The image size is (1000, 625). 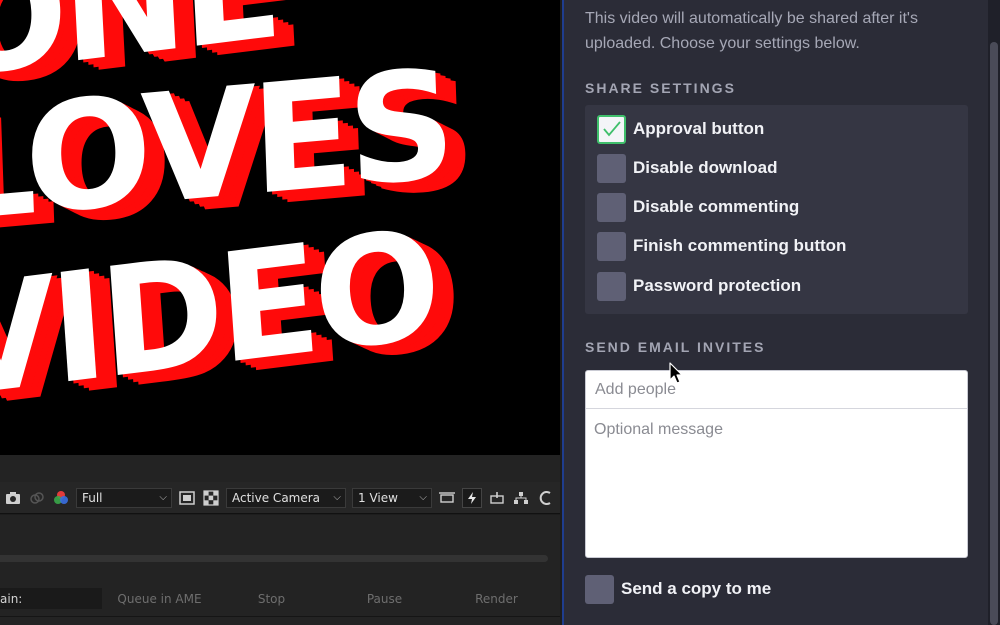 What do you see at coordinates (696, 588) in the screenshot?
I see `send-copy-label: Send a copy to me` at bounding box center [696, 588].